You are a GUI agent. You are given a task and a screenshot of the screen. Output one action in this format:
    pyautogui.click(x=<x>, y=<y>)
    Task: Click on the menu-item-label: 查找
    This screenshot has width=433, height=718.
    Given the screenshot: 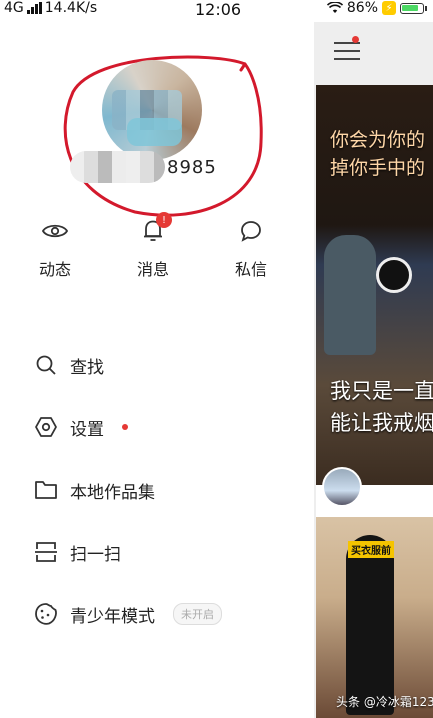 What is the action you would take?
    pyautogui.click(x=87, y=367)
    